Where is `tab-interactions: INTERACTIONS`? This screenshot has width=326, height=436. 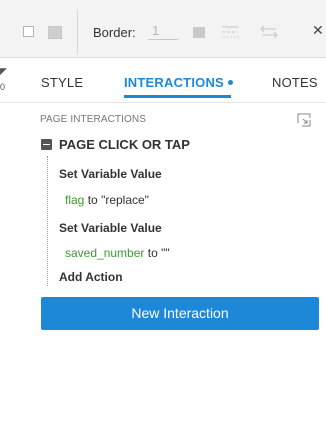
tab-interactions: INTERACTIONS is located at coordinates (178, 83).